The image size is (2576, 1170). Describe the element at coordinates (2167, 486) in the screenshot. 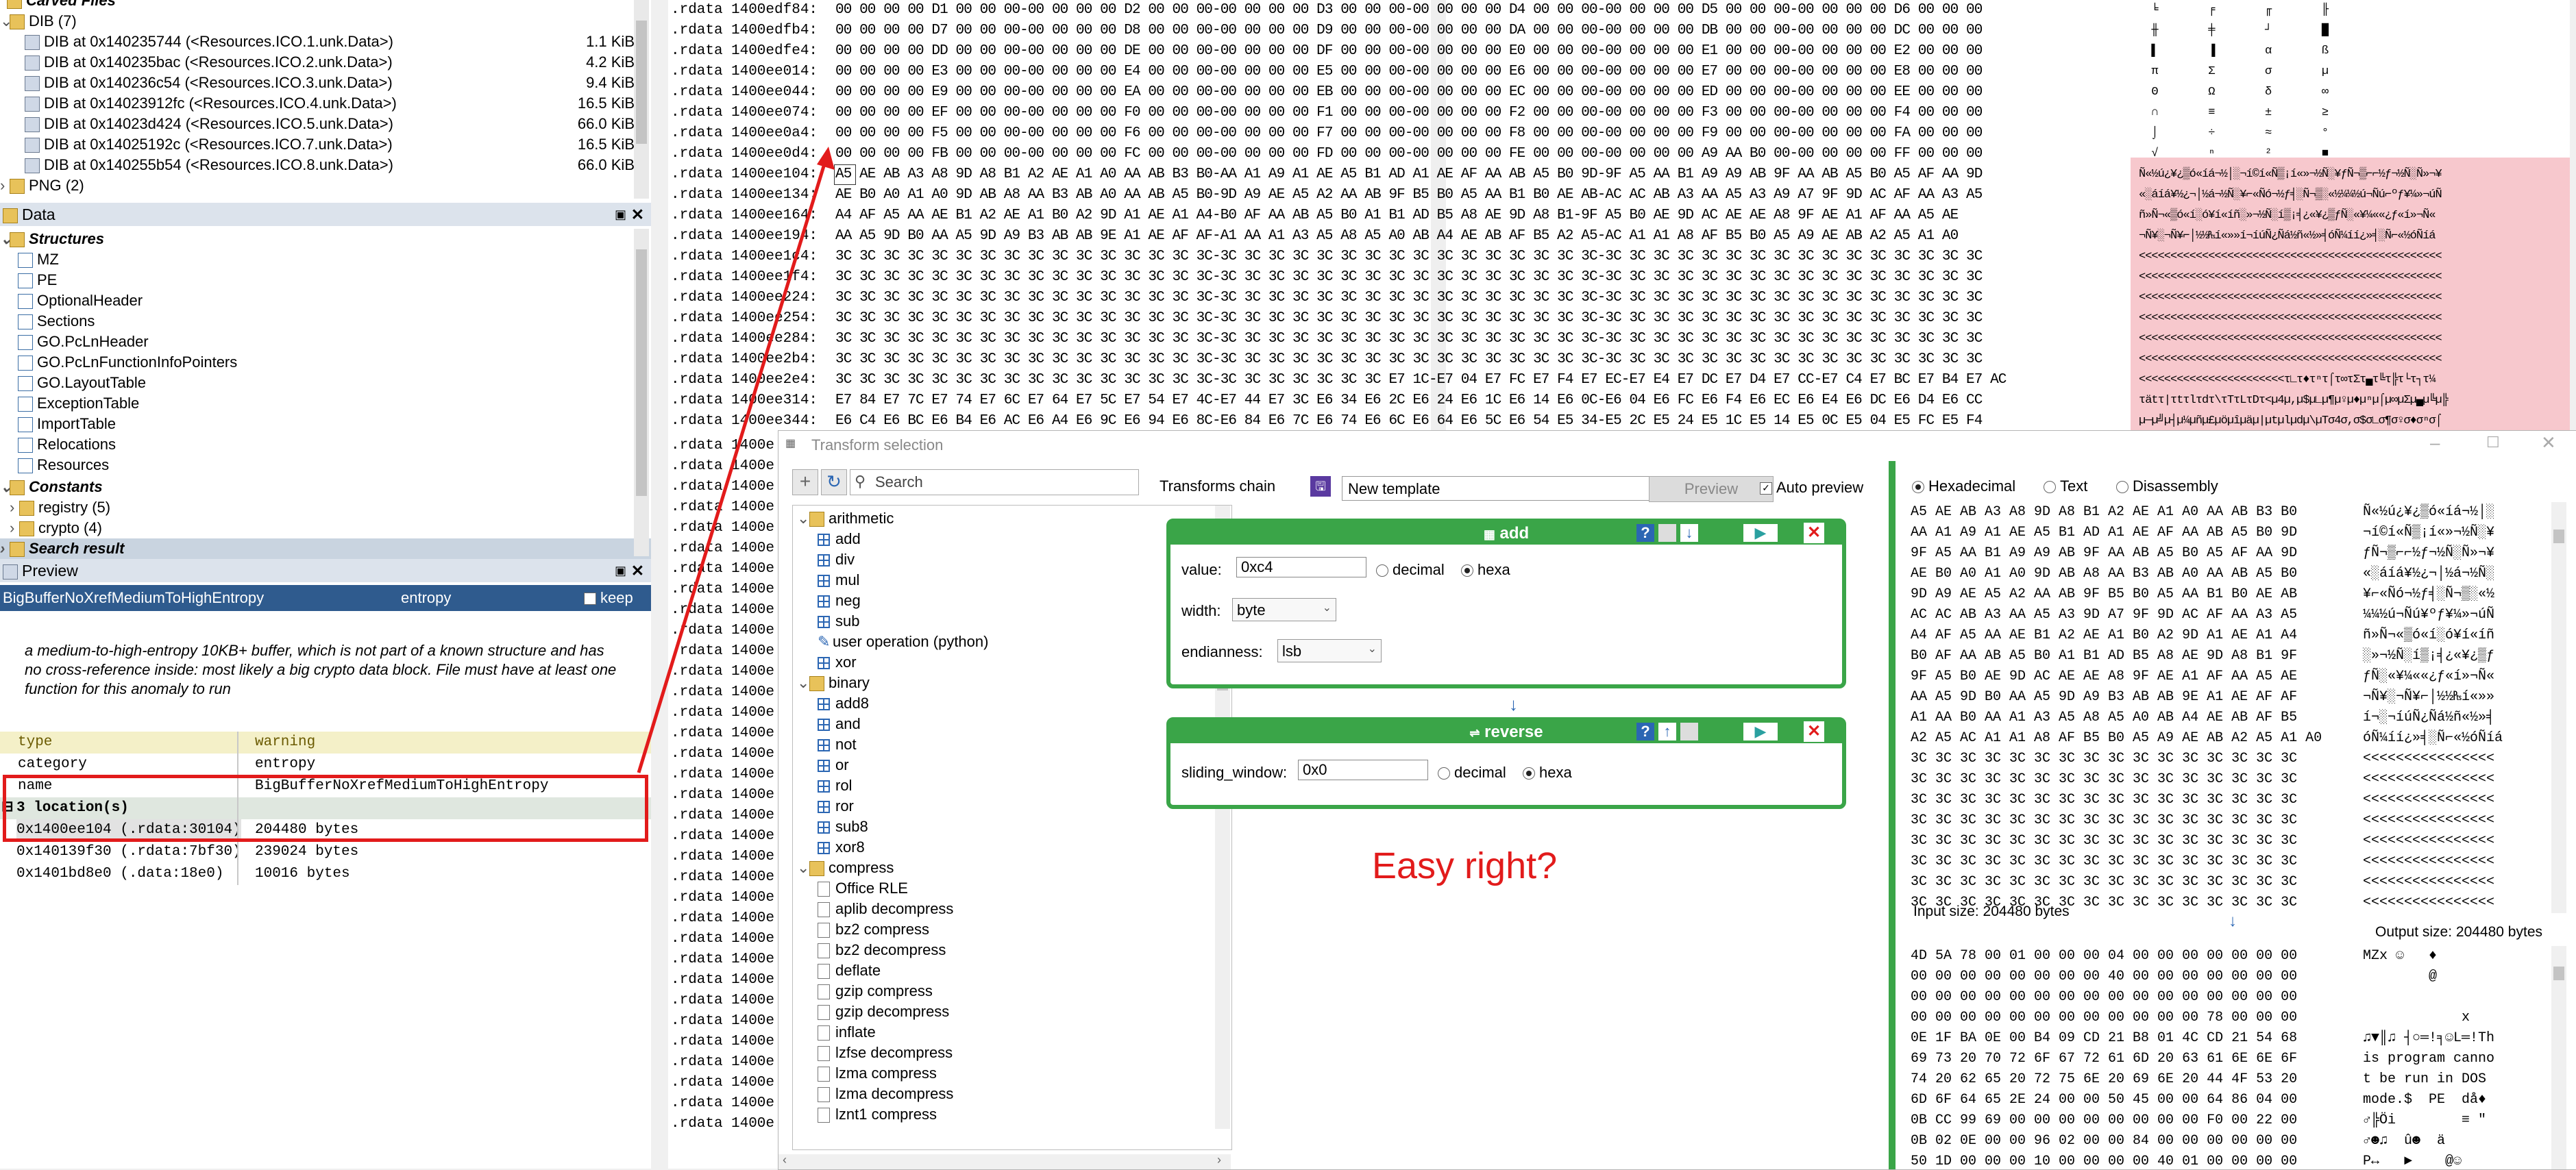

I see `view-mode-disassembly: Disassembly` at that location.